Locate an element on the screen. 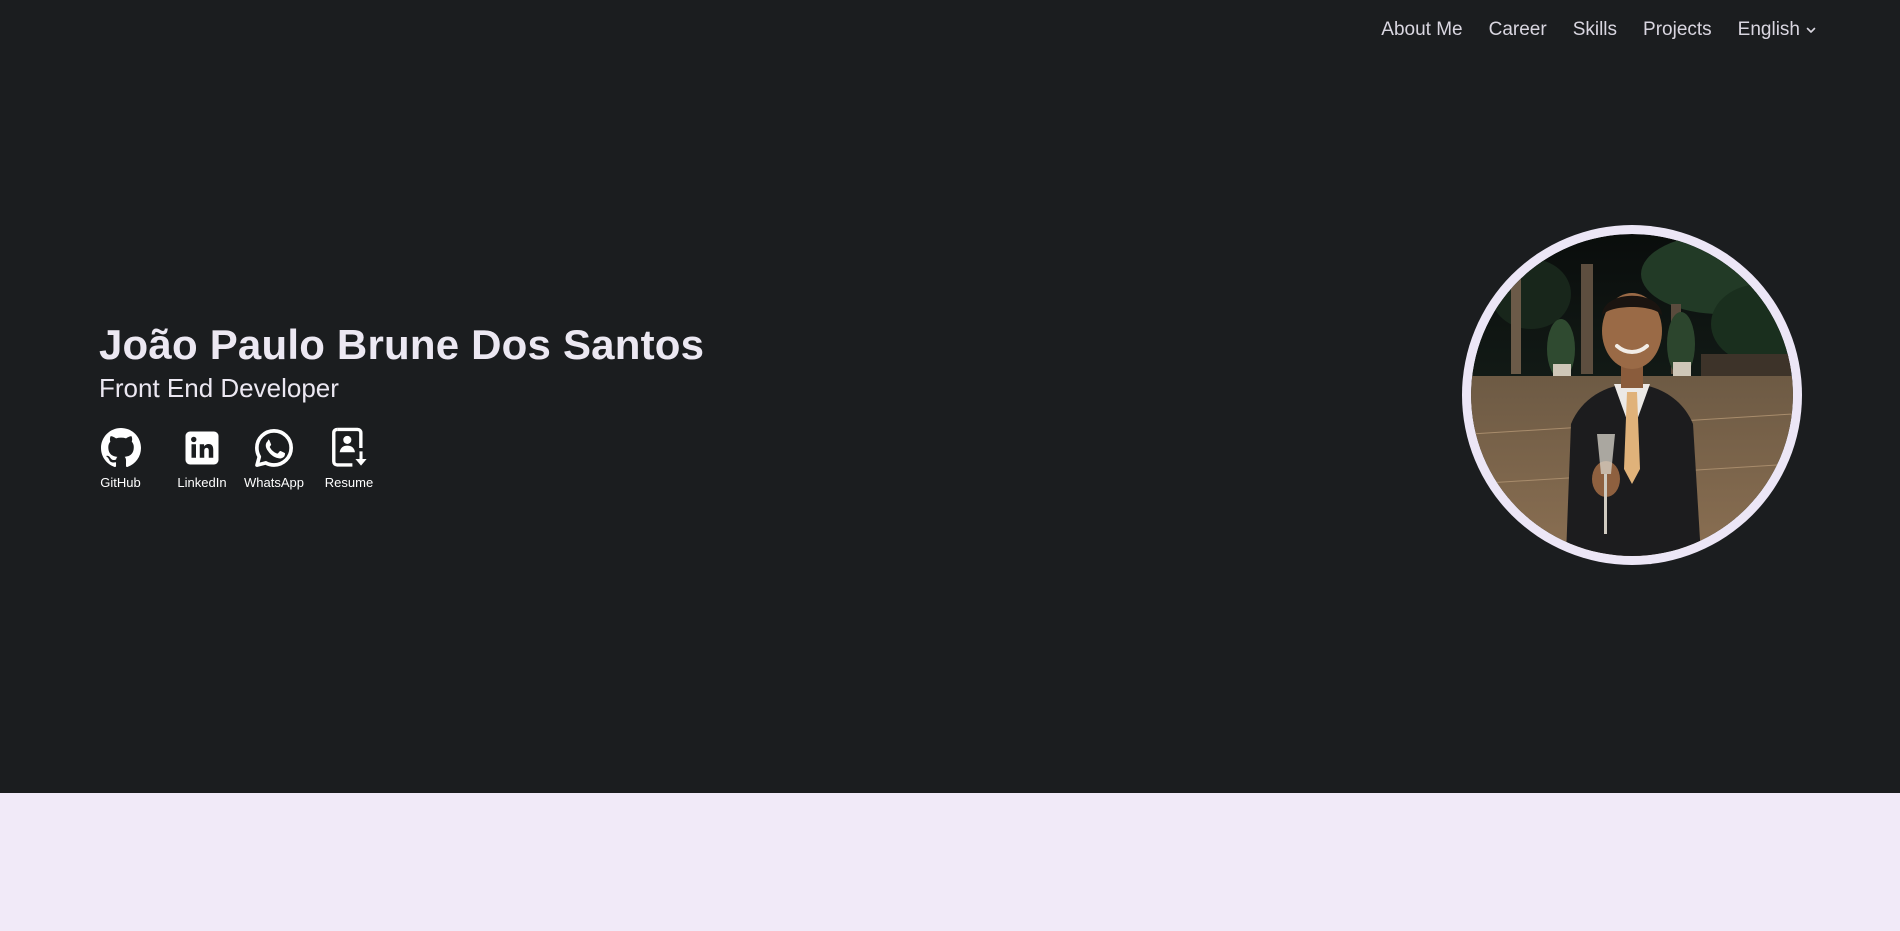 This screenshot has width=1900, height=931. linkedin-link: LinkedIn is located at coordinates (202, 458).